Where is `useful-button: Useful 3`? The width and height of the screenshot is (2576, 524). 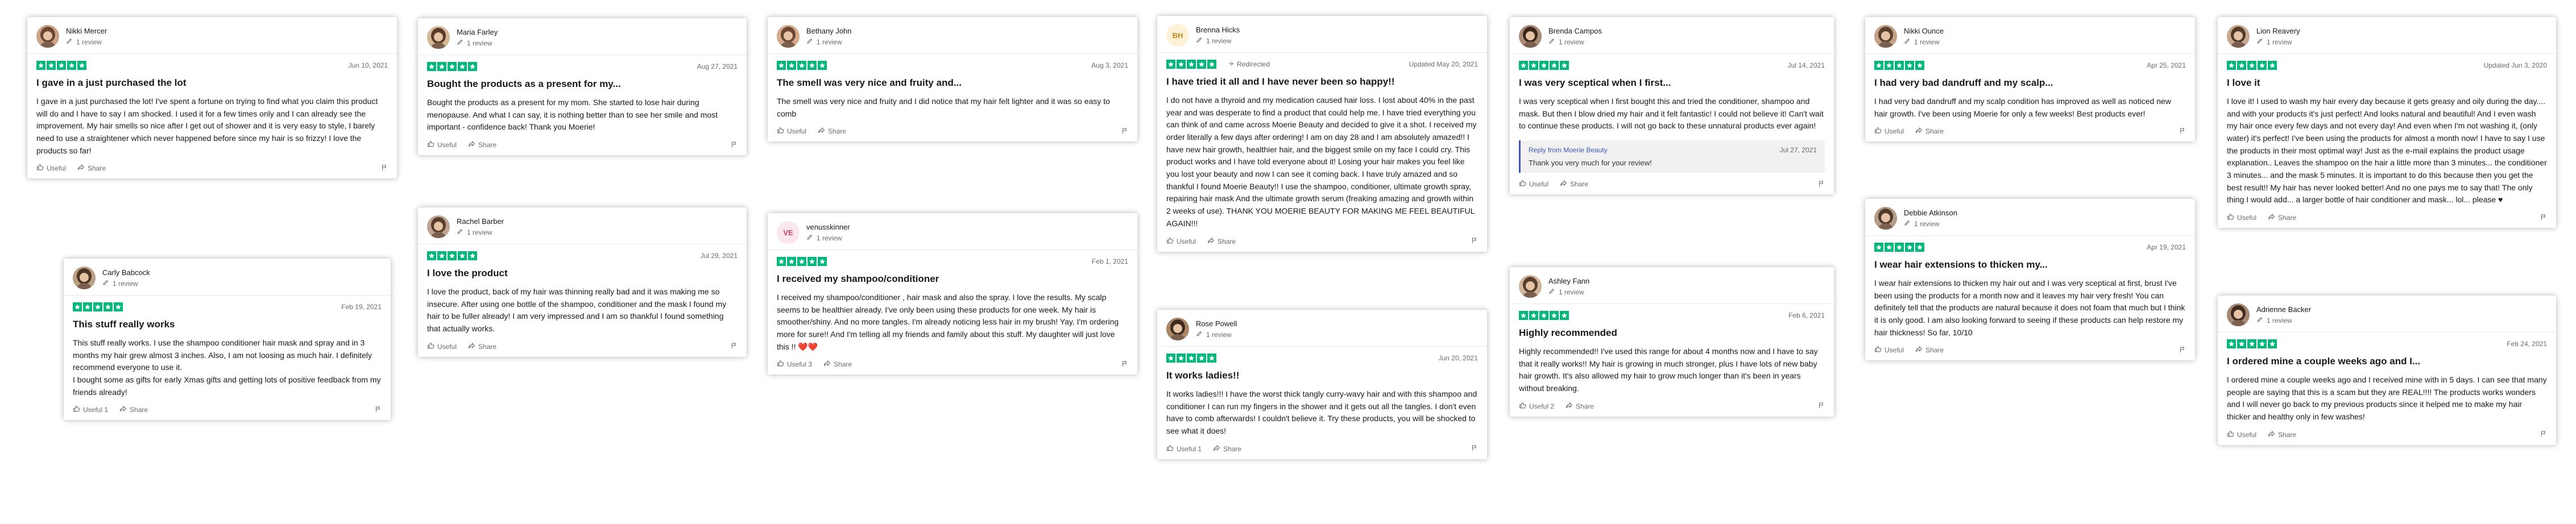 useful-button: Useful 3 is located at coordinates (794, 364).